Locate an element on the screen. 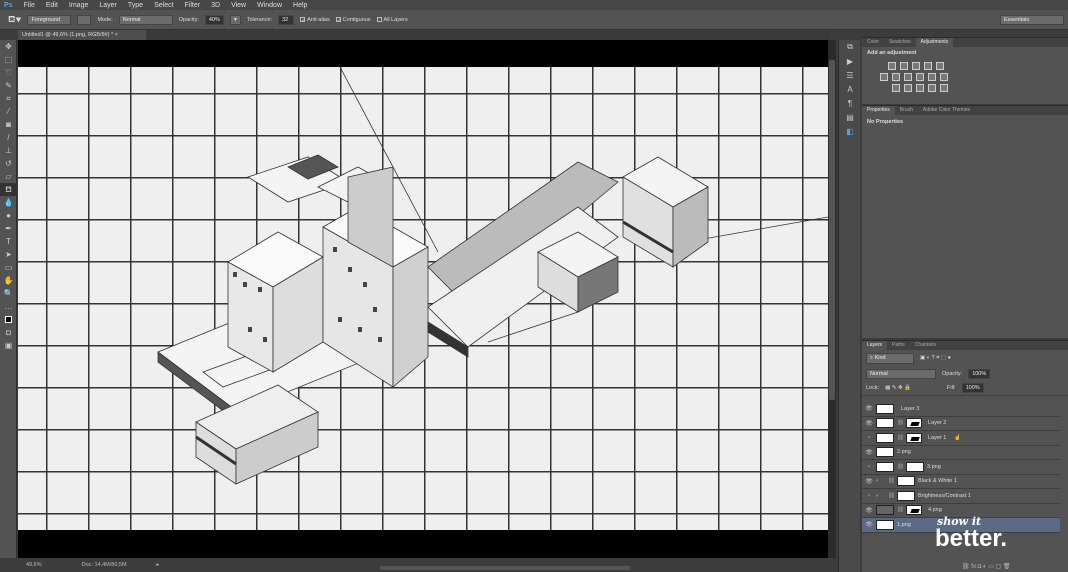 This screenshot has width=1068, height=572. layer-row: 👁 ◐ ⛓ Black & White 1 is located at coordinates (961, 481).